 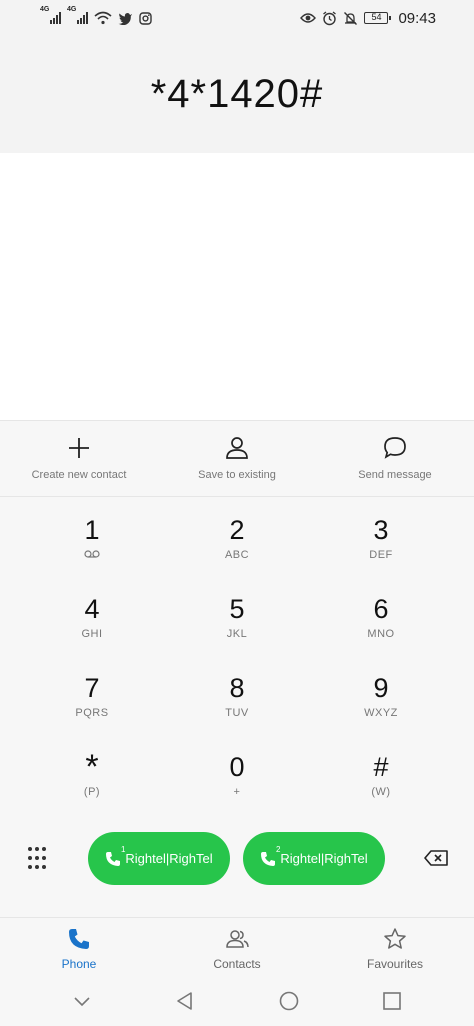 I want to click on create-new-contact-button: Create new contact, so click(x=79, y=458).